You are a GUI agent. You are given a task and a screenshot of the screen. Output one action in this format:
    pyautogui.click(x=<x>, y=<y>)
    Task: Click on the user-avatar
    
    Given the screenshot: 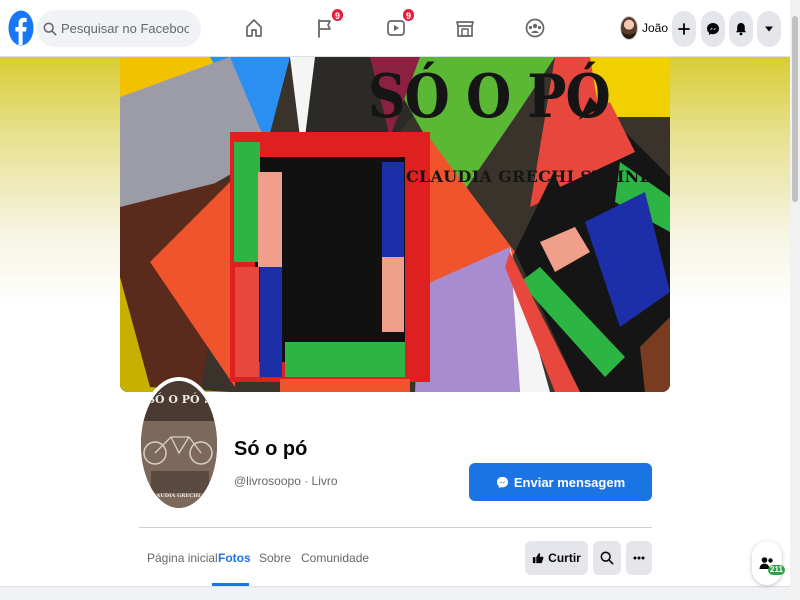 What is the action you would take?
    pyautogui.click(x=629, y=28)
    